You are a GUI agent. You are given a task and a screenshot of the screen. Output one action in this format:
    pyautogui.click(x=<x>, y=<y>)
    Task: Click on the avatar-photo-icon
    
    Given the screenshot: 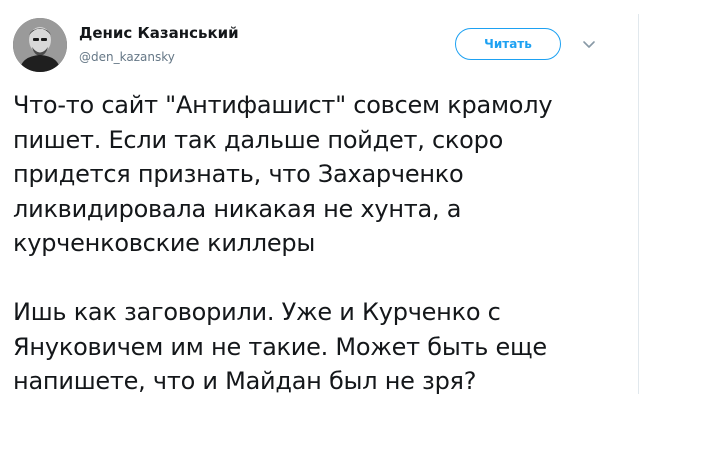 What is the action you would take?
    pyautogui.click(x=40, y=45)
    